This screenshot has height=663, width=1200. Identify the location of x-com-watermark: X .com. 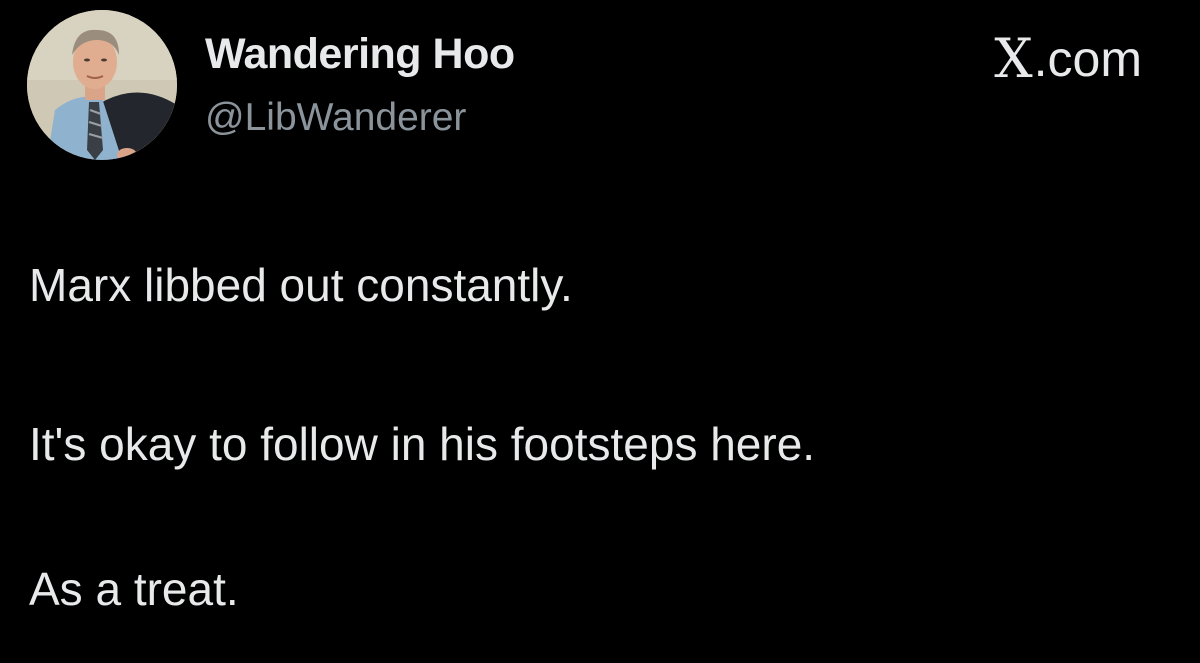
(1068, 59).